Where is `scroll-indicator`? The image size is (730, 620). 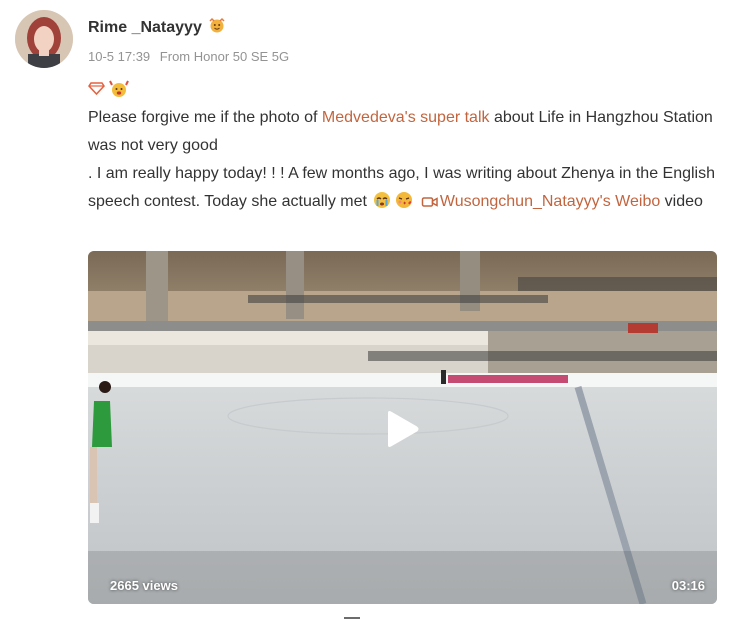
scroll-indicator is located at coordinates (352, 618).